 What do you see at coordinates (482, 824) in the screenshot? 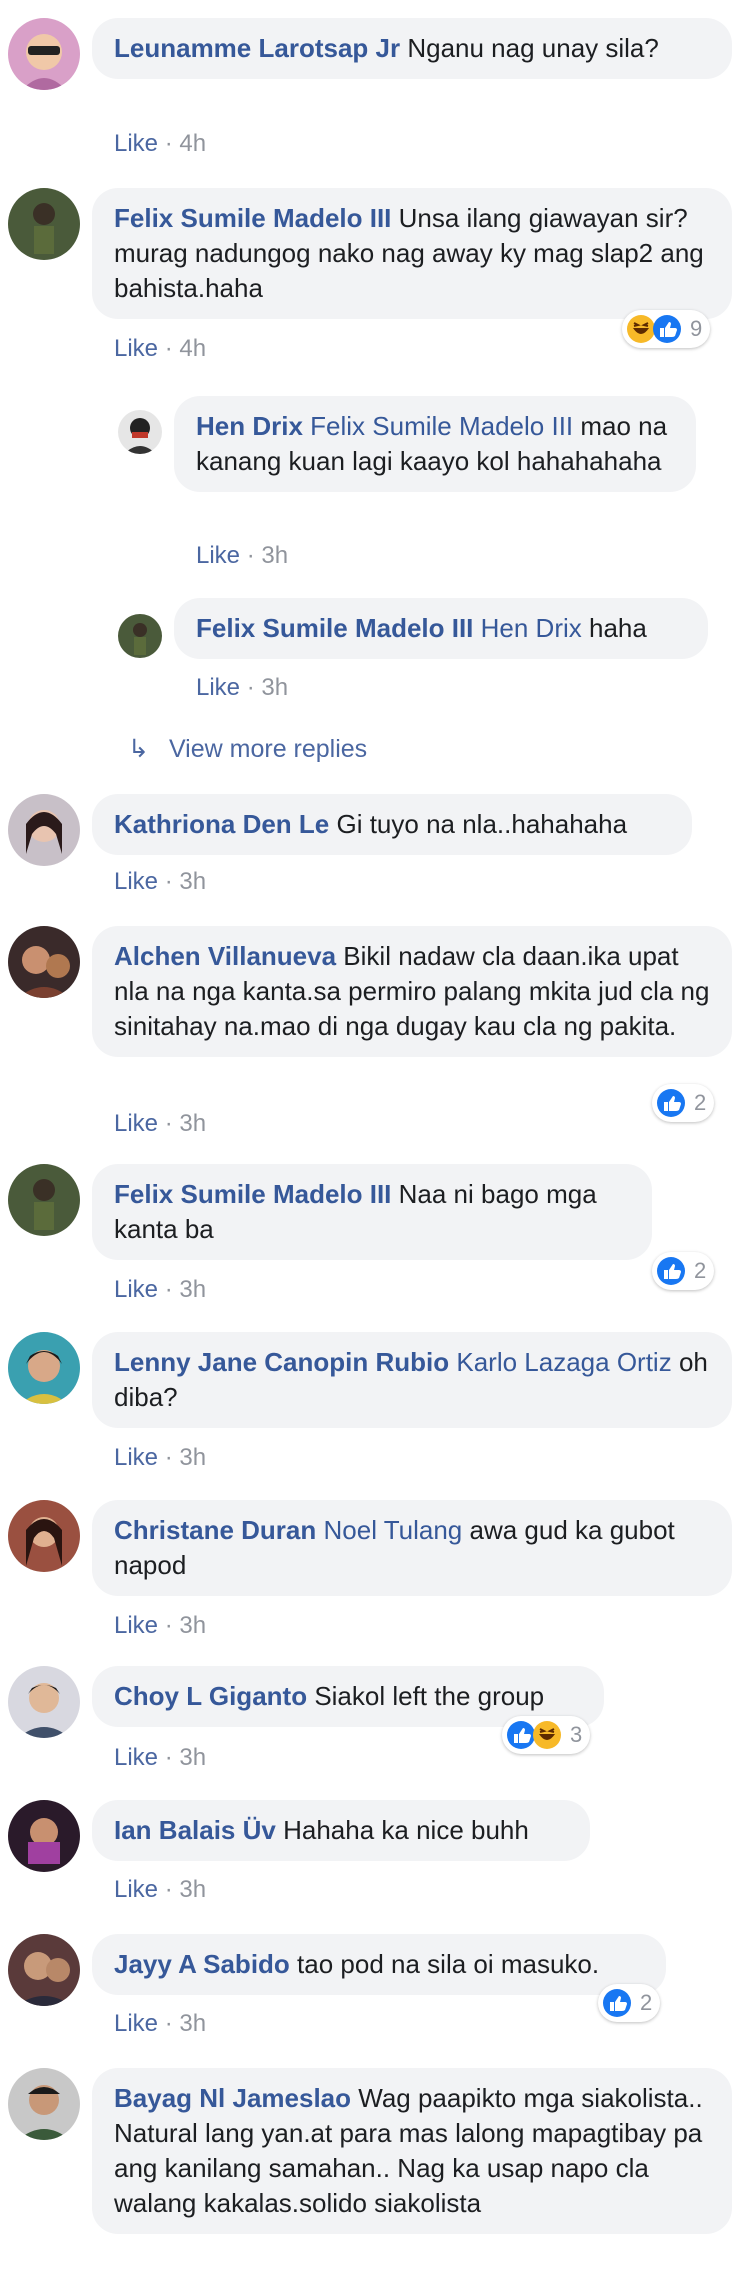
I see `comment-text: Gi tuyo na nla..hahahaha` at bounding box center [482, 824].